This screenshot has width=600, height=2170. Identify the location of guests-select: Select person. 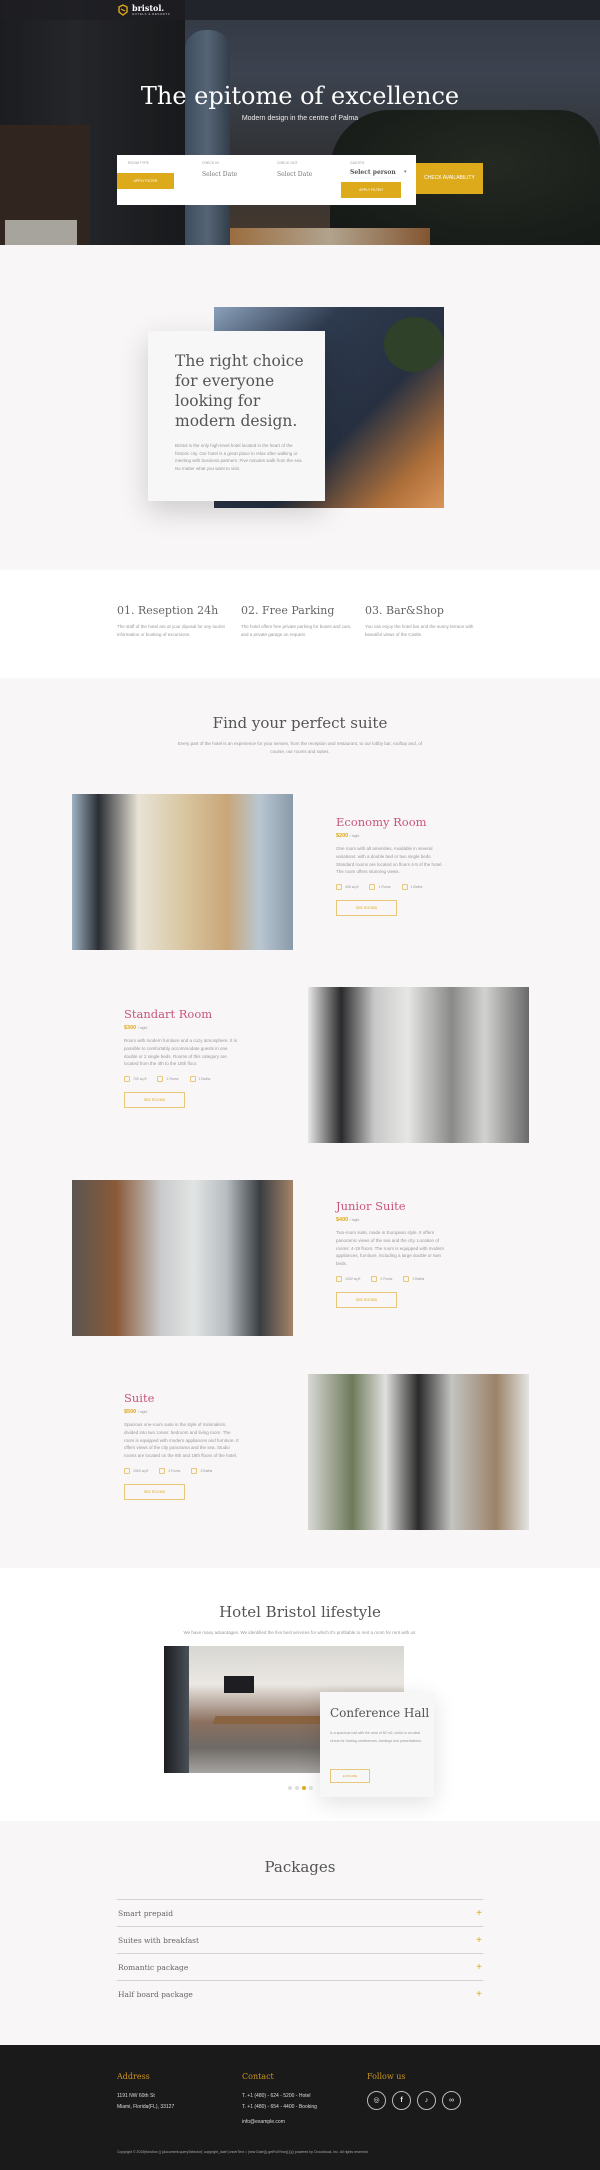
(373, 172).